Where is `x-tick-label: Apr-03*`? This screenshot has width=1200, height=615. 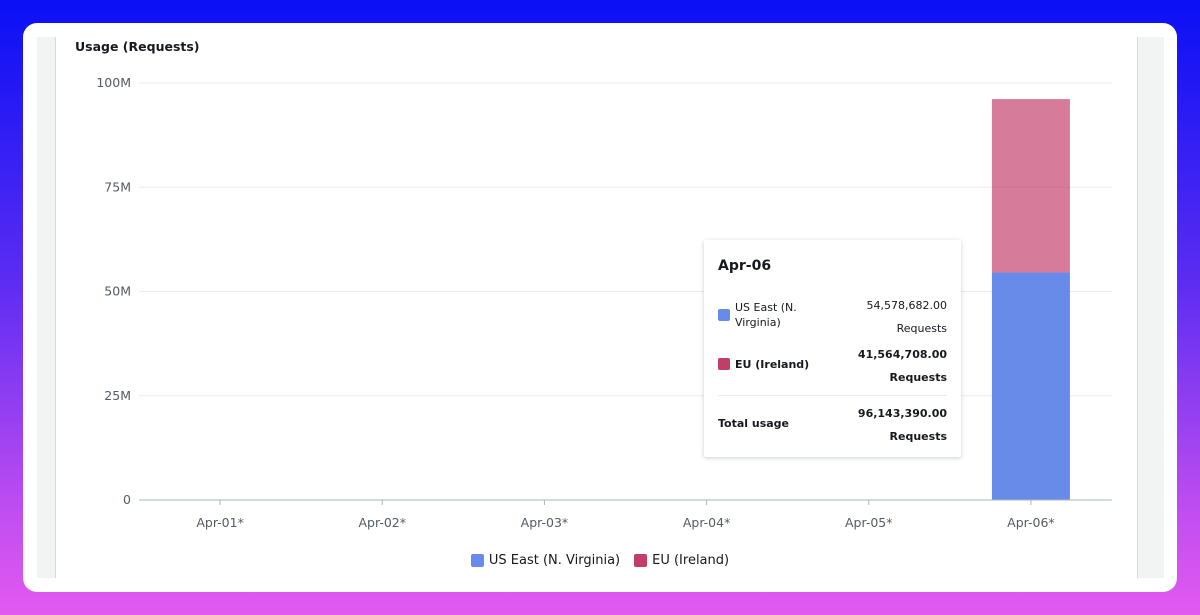
x-tick-label: Apr-03* is located at coordinates (545, 522).